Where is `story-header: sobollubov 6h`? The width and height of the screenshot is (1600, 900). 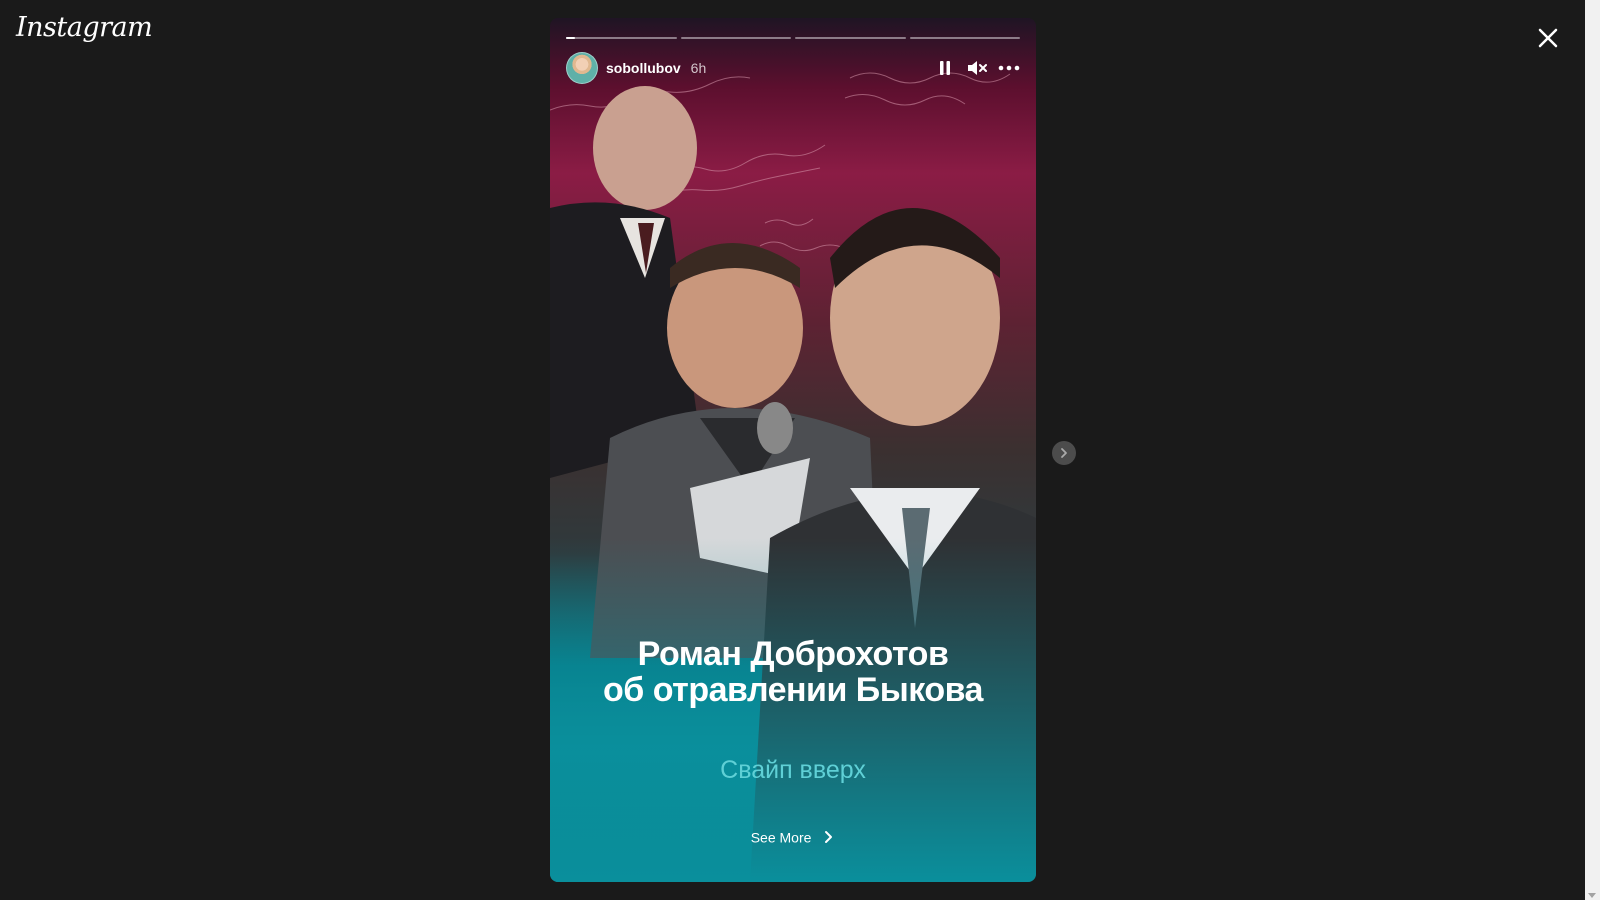 story-header: sobollubov 6h is located at coordinates (793, 68).